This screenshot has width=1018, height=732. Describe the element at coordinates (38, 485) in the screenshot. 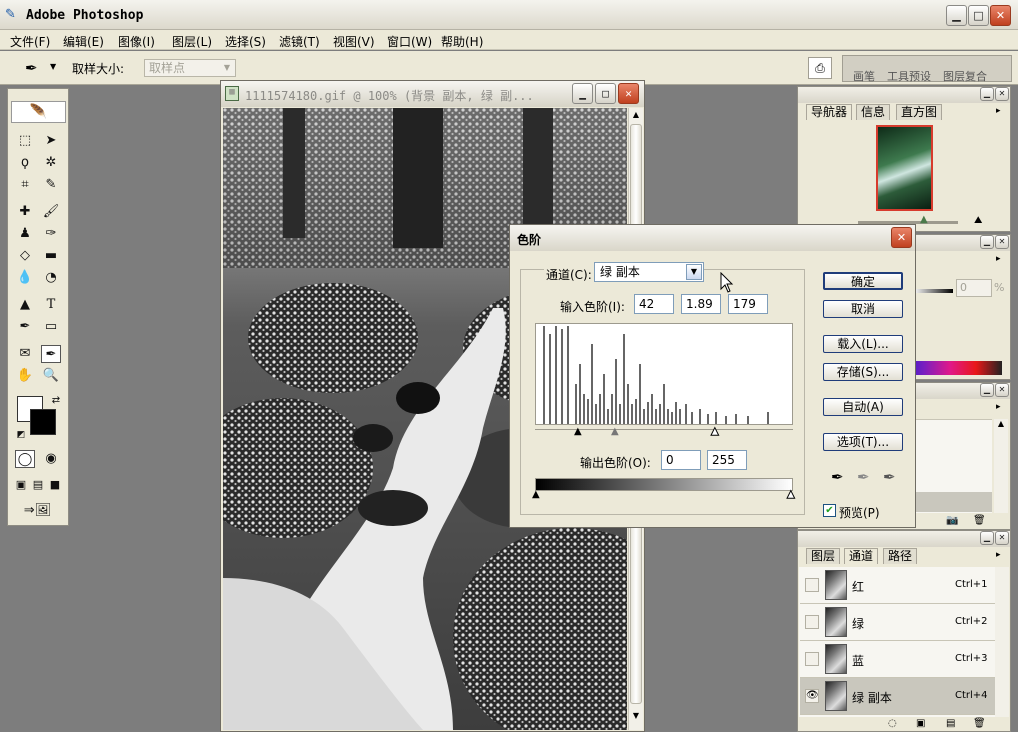

I see `screen-mode-full-menu-icon: ▤` at that location.